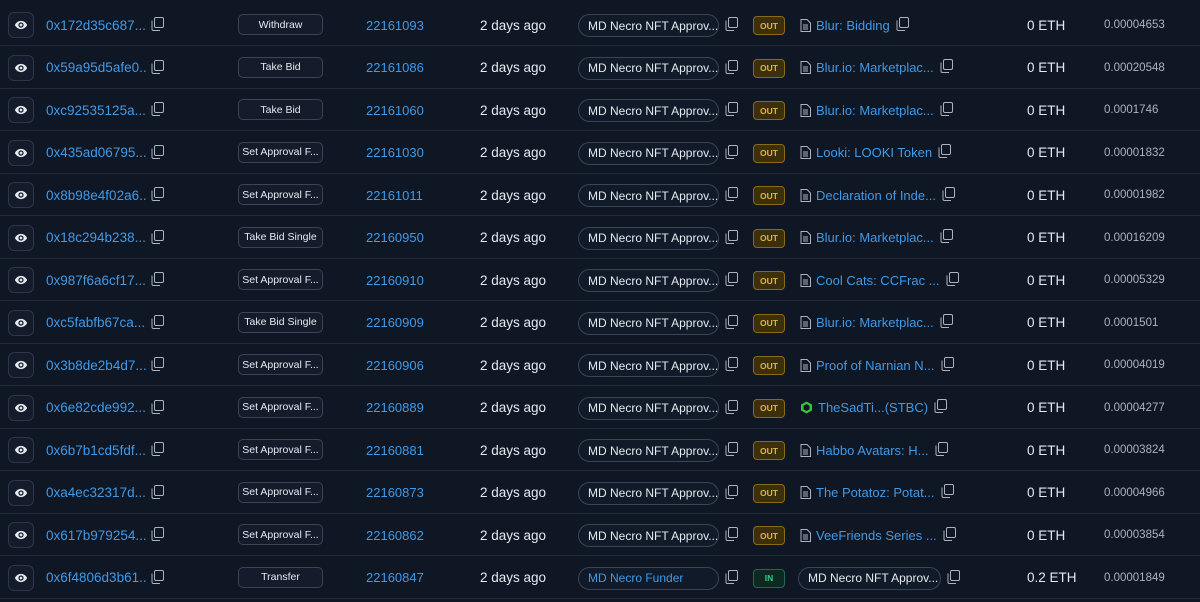 The image size is (1200, 602). What do you see at coordinates (395, 407) in the screenshot?
I see `block-link: 22160889` at bounding box center [395, 407].